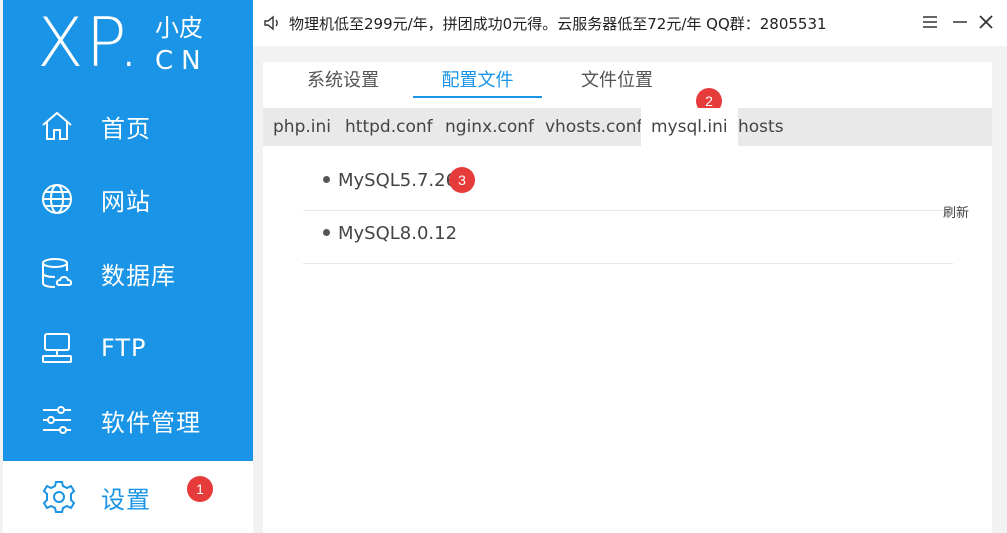 The image size is (1007, 533). Describe the element at coordinates (594, 127) in the screenshot. I see `subtab-vhosts-conf: vhosts.conf` at that location.